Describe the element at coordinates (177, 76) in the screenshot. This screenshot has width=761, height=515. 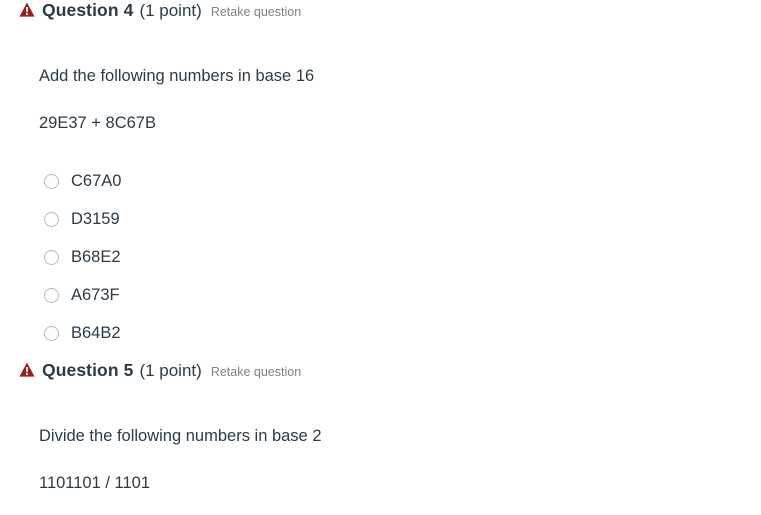
I see `question-prompt: Add the following numbers in base 16` at that location.